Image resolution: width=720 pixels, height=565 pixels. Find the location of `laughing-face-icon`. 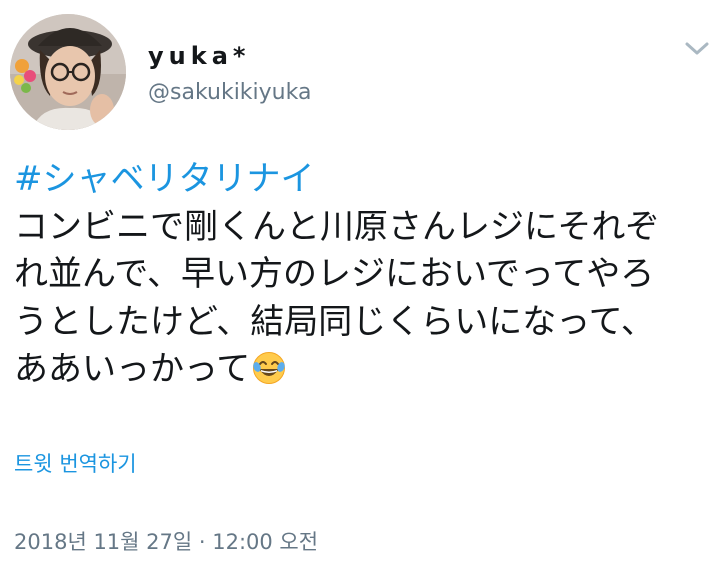

laughing-face-icon is located at coordinates (269, 368).